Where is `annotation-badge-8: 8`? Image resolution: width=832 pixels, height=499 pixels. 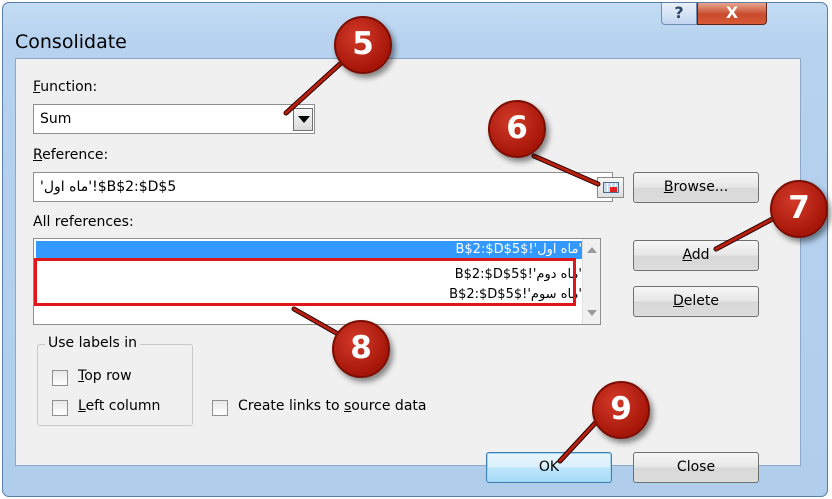 annotation-badge-8: 8 is located at coordinates (361, 349).